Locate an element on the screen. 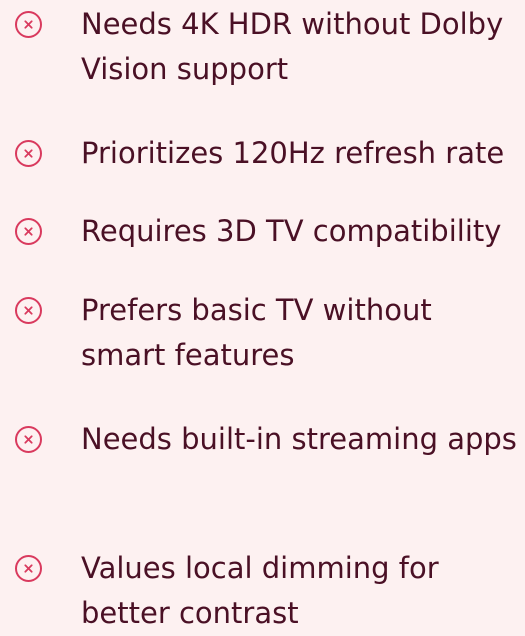 The height and width of the screenshot is (636, 525). list-item-text: Needs built-in streaming apps is located at coordinates (299, 439).